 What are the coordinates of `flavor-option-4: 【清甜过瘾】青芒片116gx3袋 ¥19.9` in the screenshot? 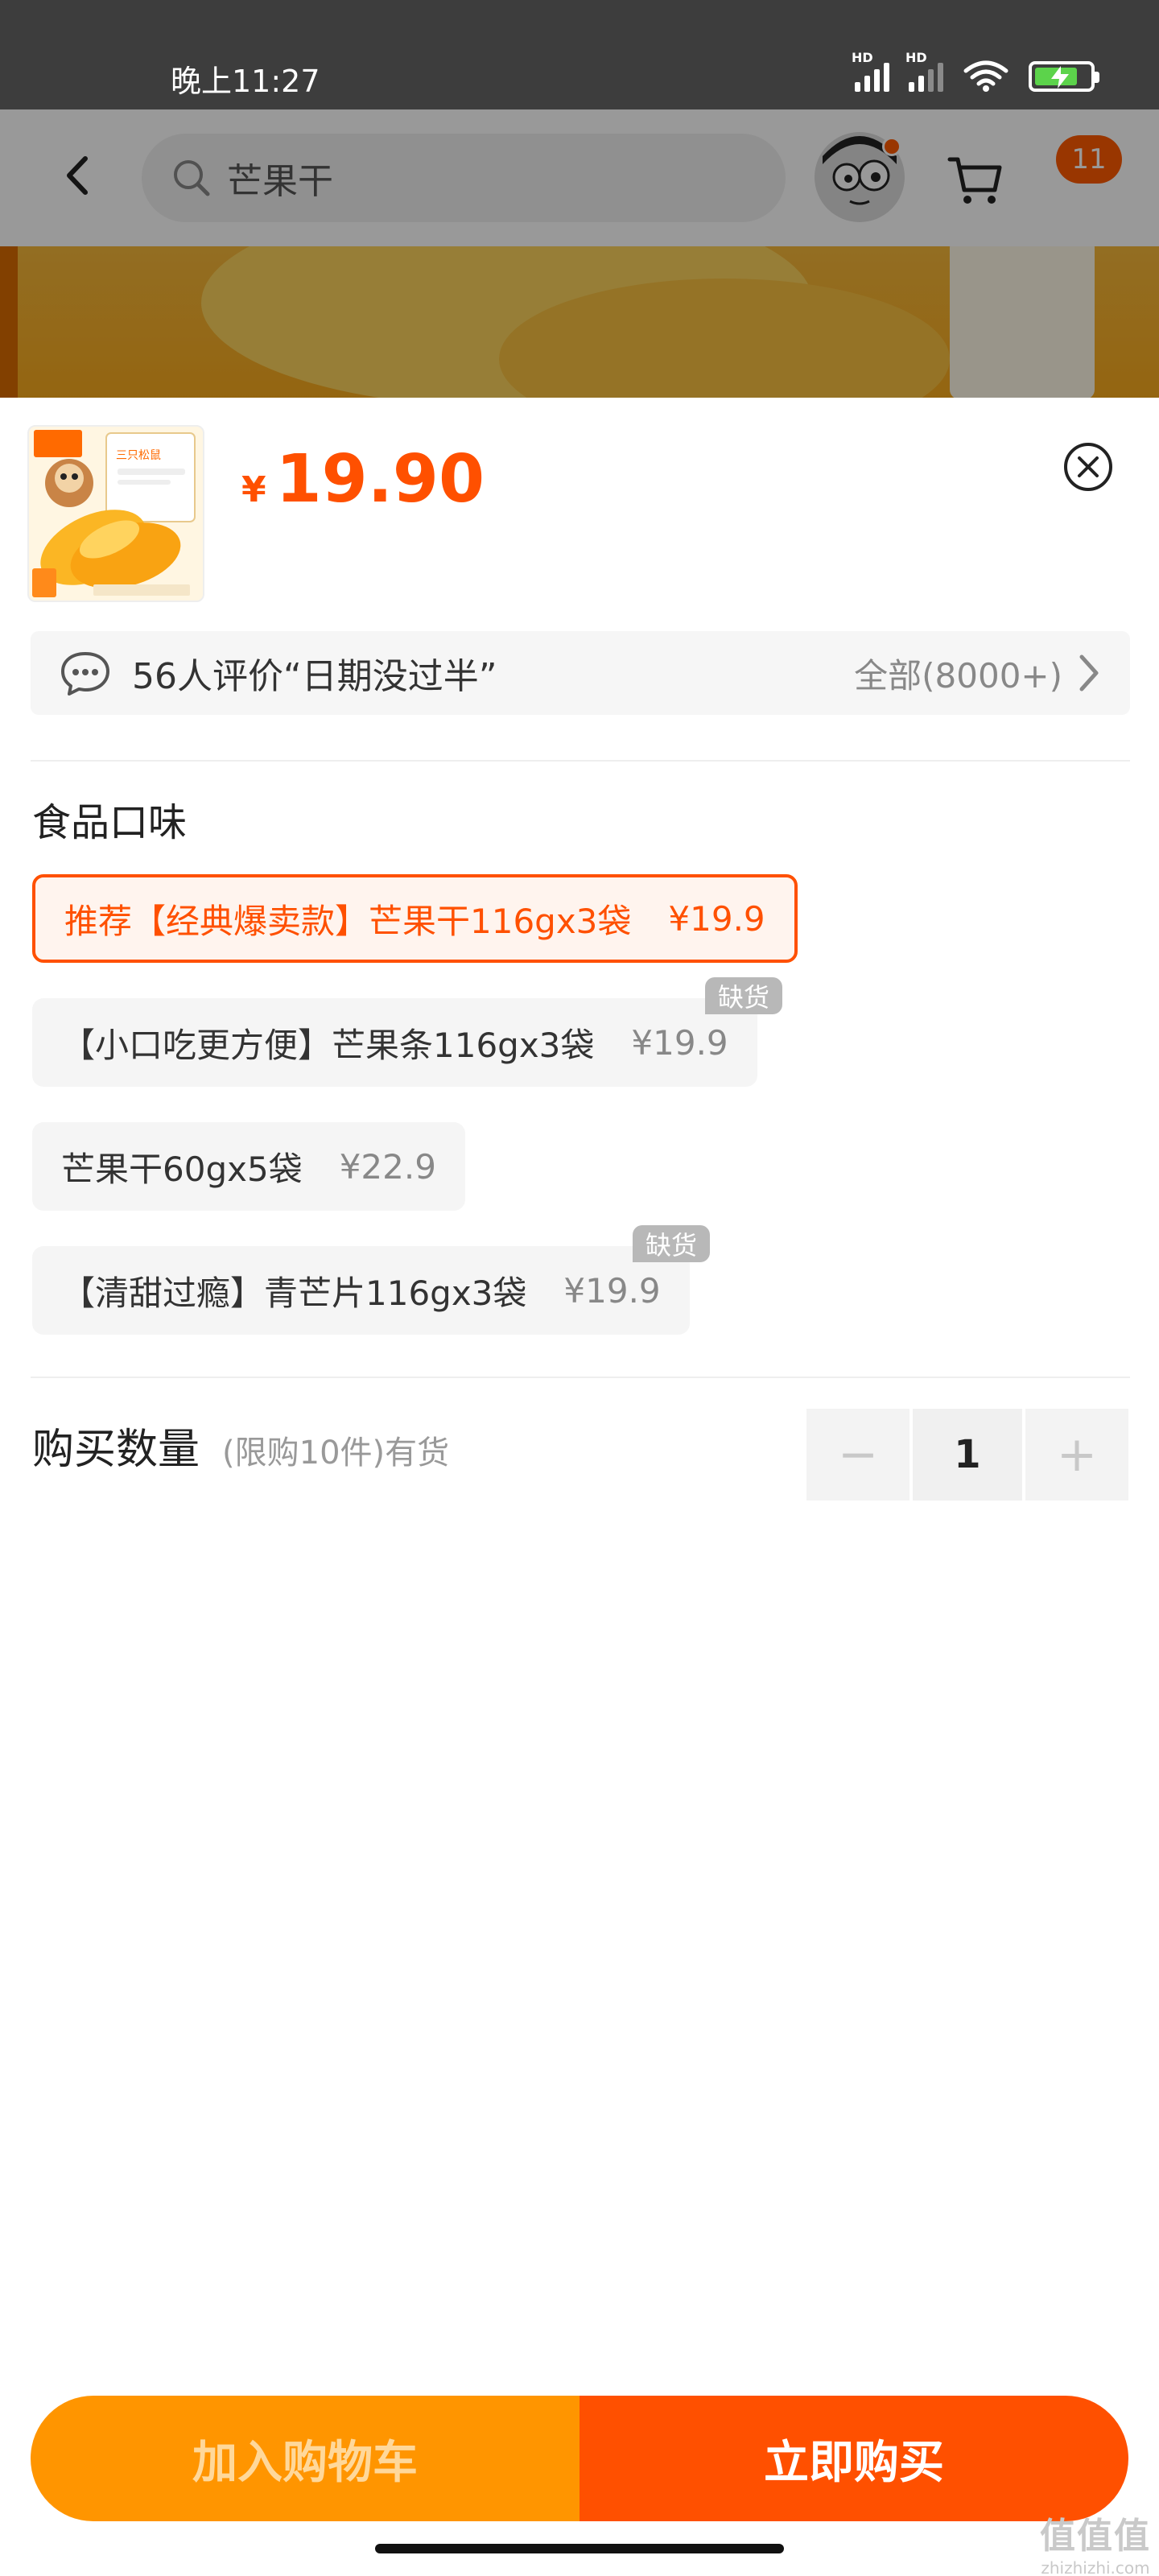 It's located at (361, 1290).